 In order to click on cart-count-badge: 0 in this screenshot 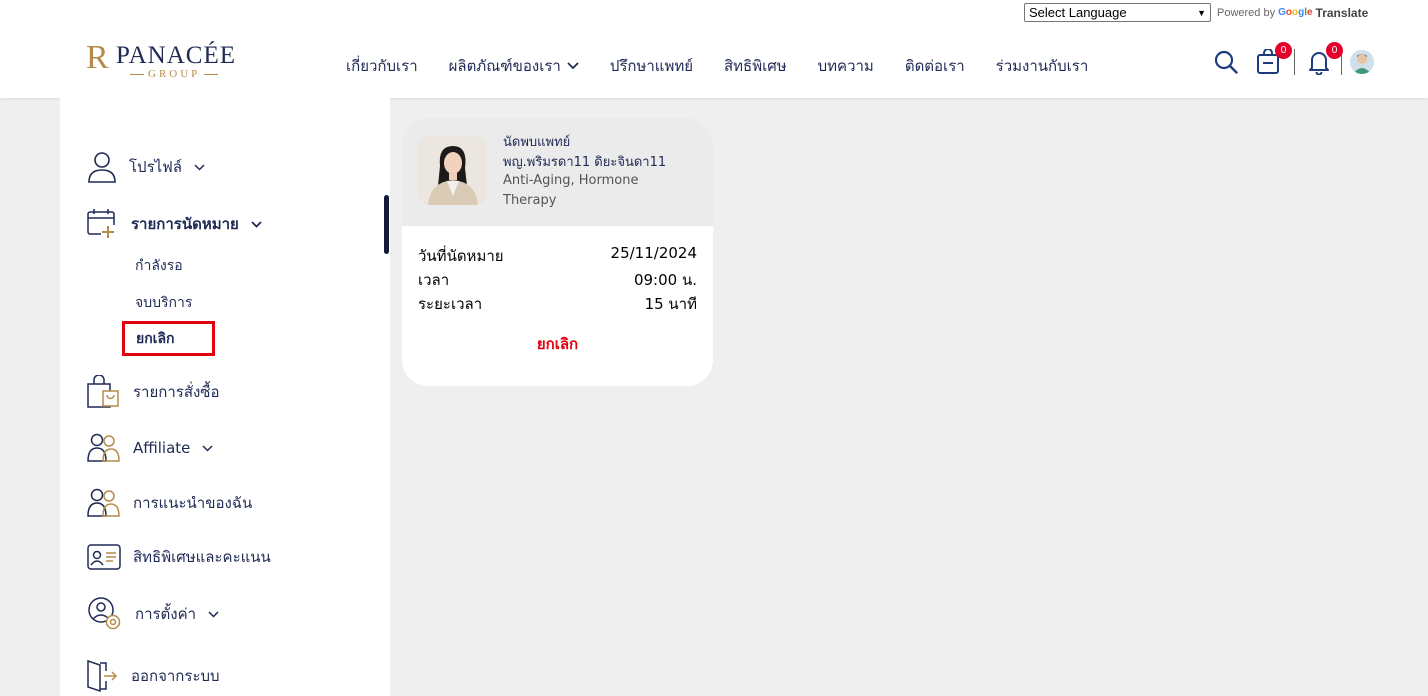, I will do `click(1283, 50)`.